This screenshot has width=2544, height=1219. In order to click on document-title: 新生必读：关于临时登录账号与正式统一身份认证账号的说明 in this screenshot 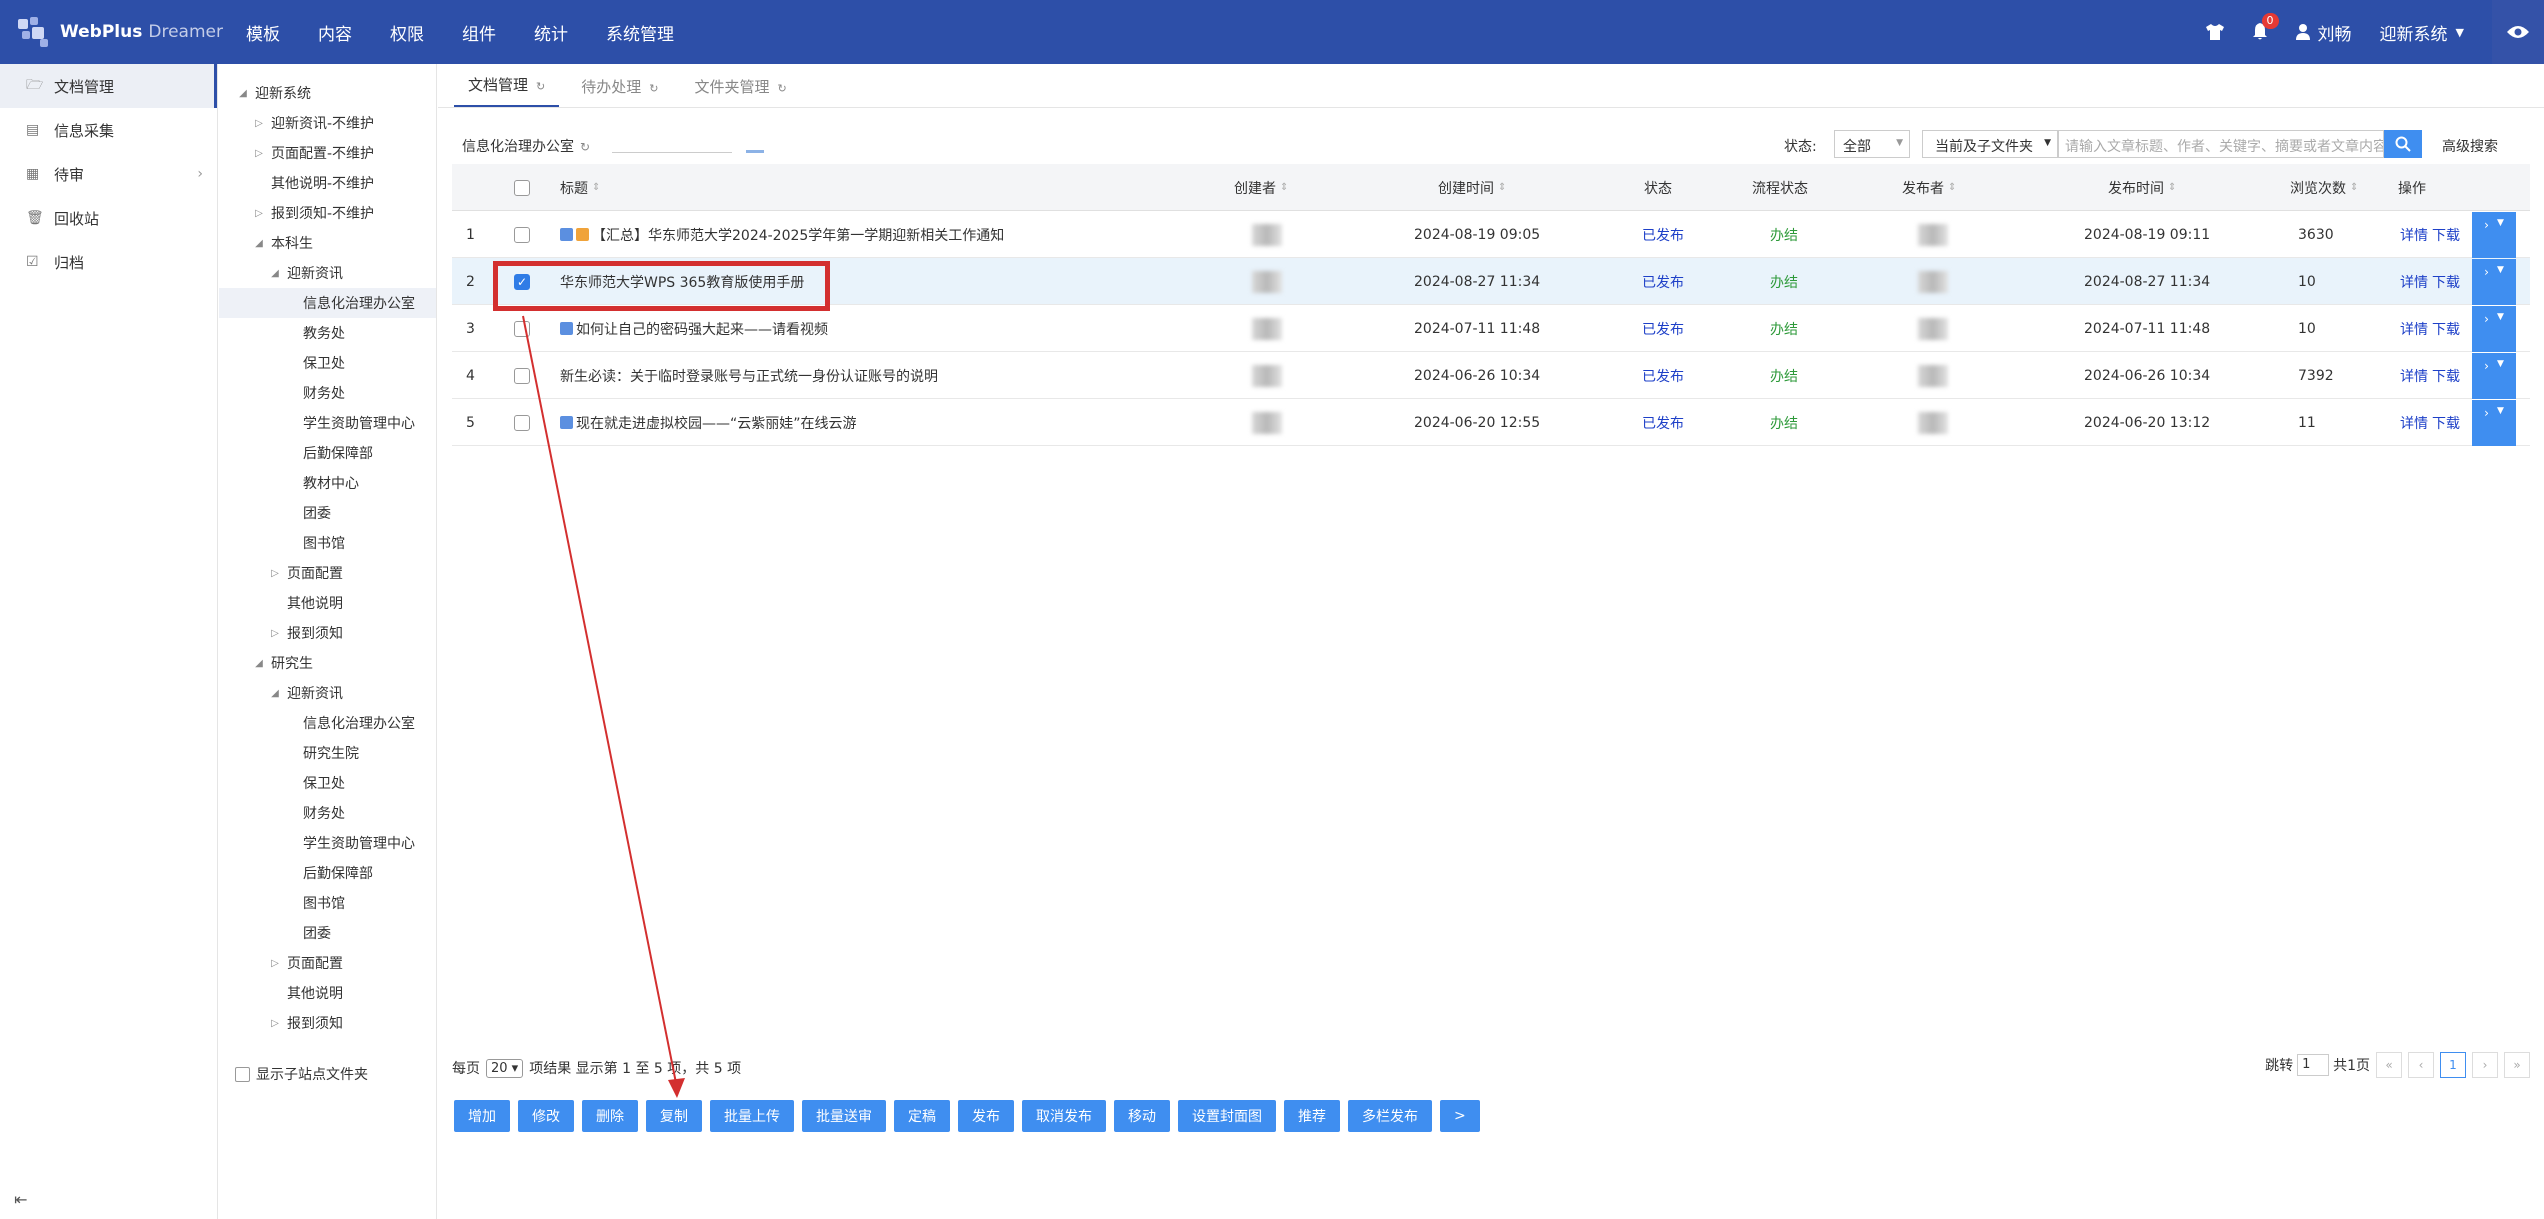, I will do `click(749, 376)`.